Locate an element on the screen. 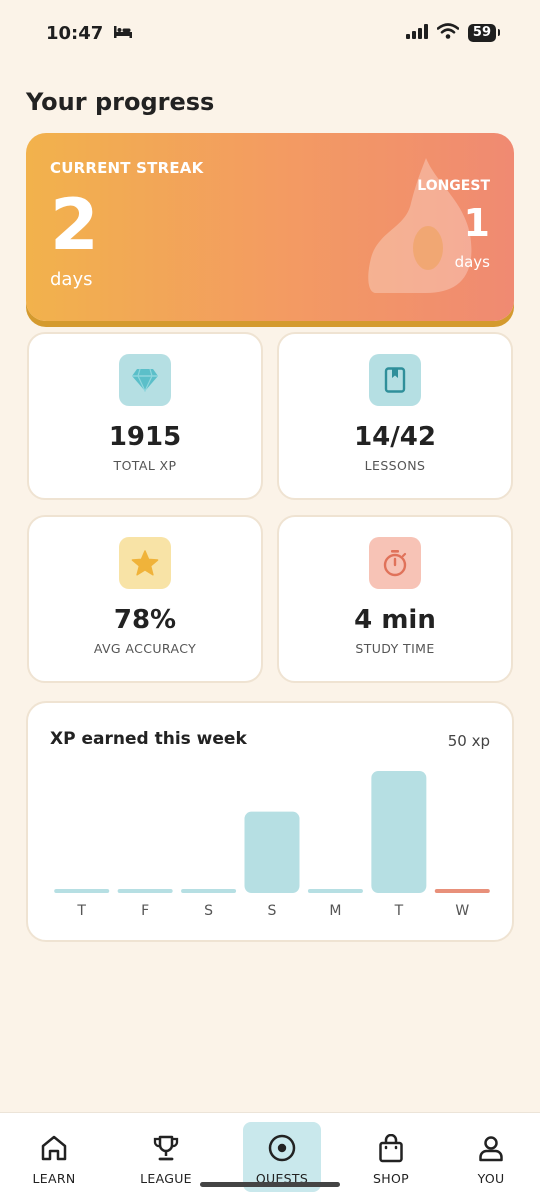  streak-card: CURRENT STREAK 2 days LONGEST 1 days is located at coordinates (270, 227).